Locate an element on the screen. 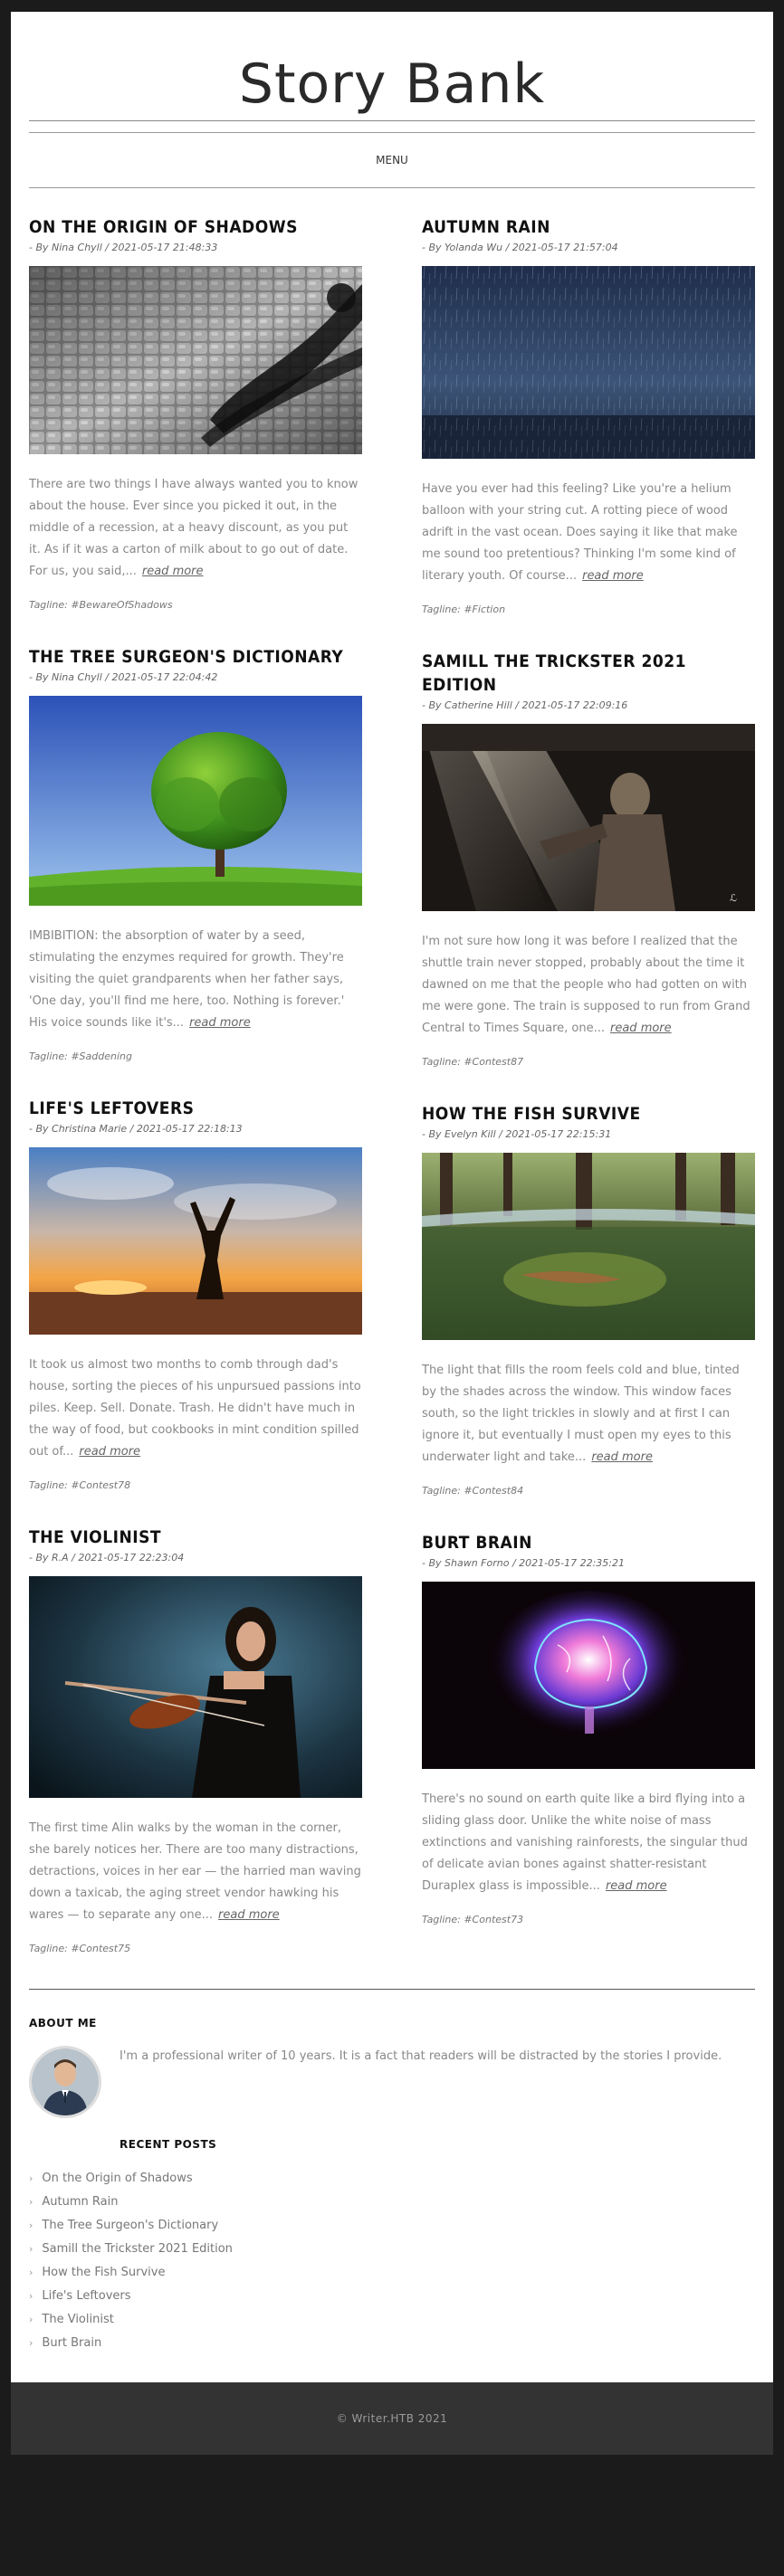 The image size is (784, 2576). post-tagline: Tagline: #BewareOfShadows is located at coordinates (101, 605).